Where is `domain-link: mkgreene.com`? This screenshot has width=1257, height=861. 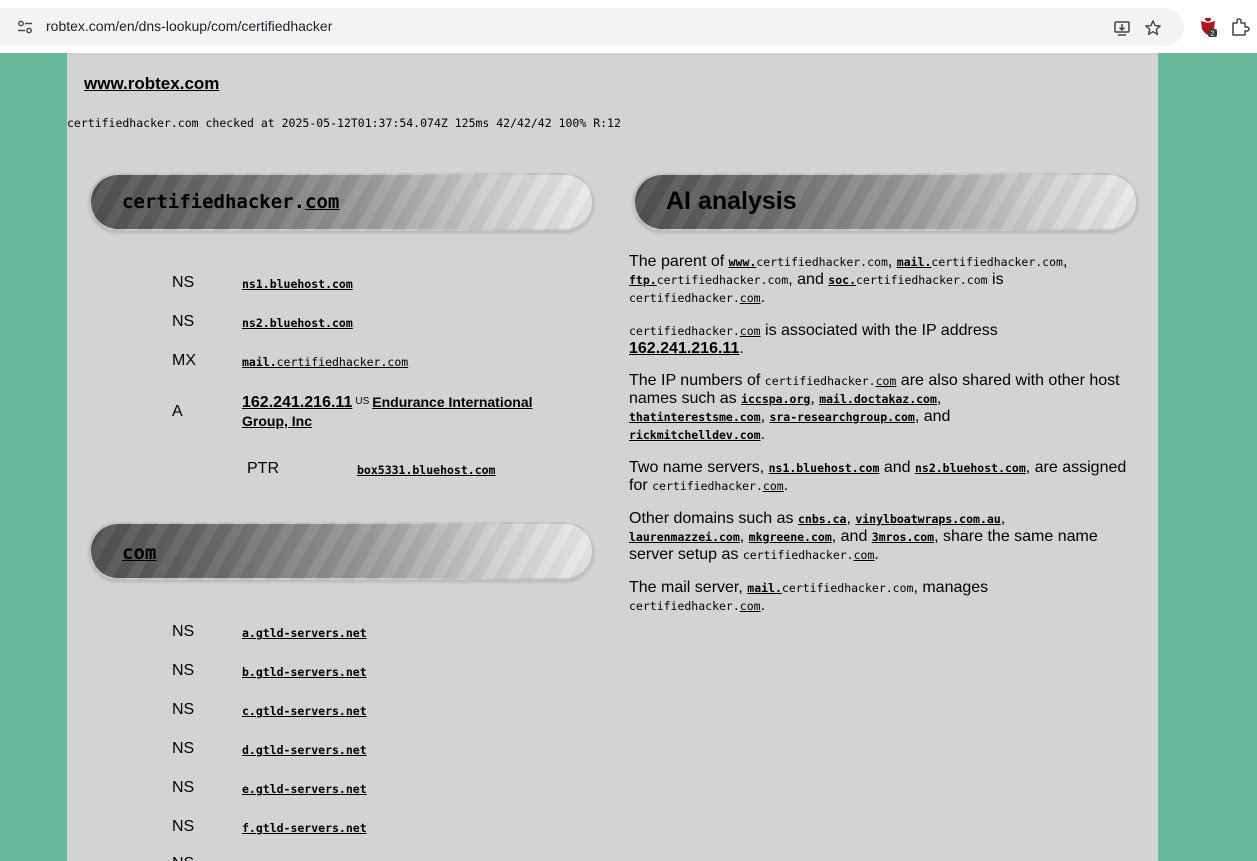 domain-link: mkgreene.com is located at coordinates (790, 537).